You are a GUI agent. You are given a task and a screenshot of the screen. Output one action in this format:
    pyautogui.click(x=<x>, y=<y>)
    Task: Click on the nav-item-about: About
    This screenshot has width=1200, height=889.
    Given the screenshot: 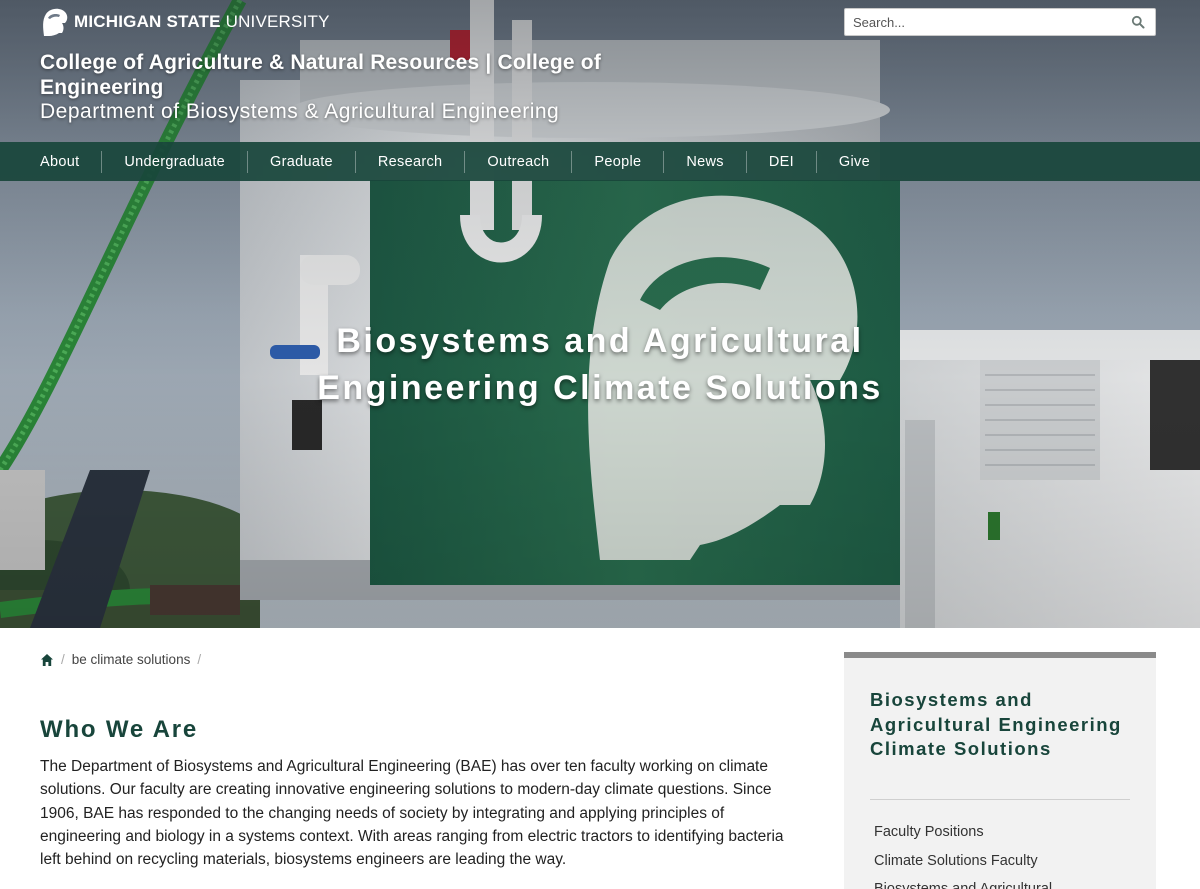 What is the action you would take?
    pyautogui.click(x=60, y=161)
    